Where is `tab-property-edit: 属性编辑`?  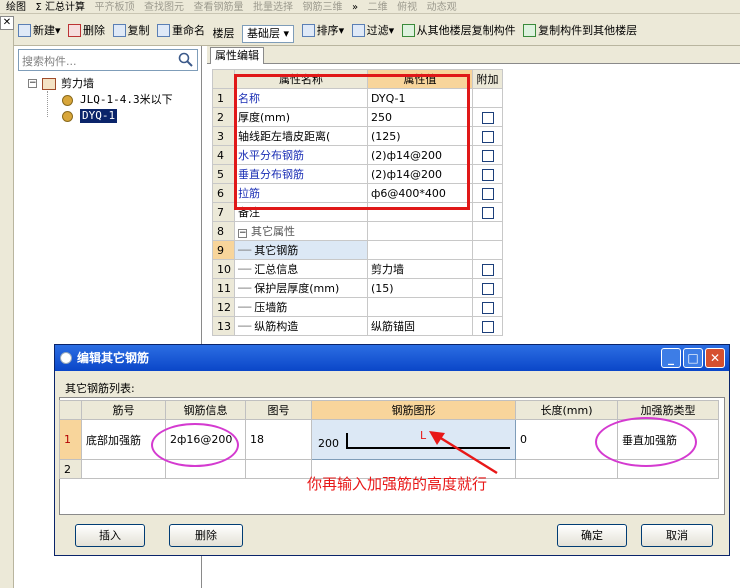 tab-property-edit: 属性编辑 is located at coordinates (237, 55).